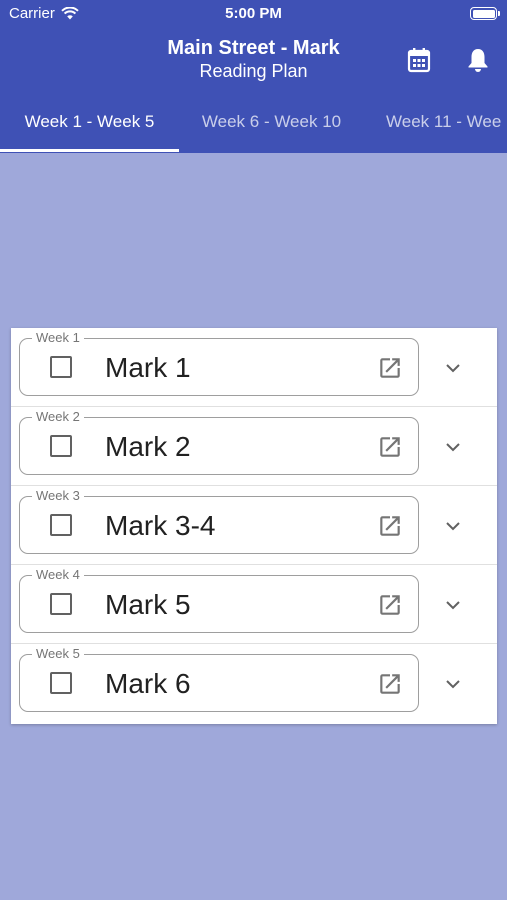 The image size is (507, 900). I want to click on passage-label: Mark 1, so click(148, 367).